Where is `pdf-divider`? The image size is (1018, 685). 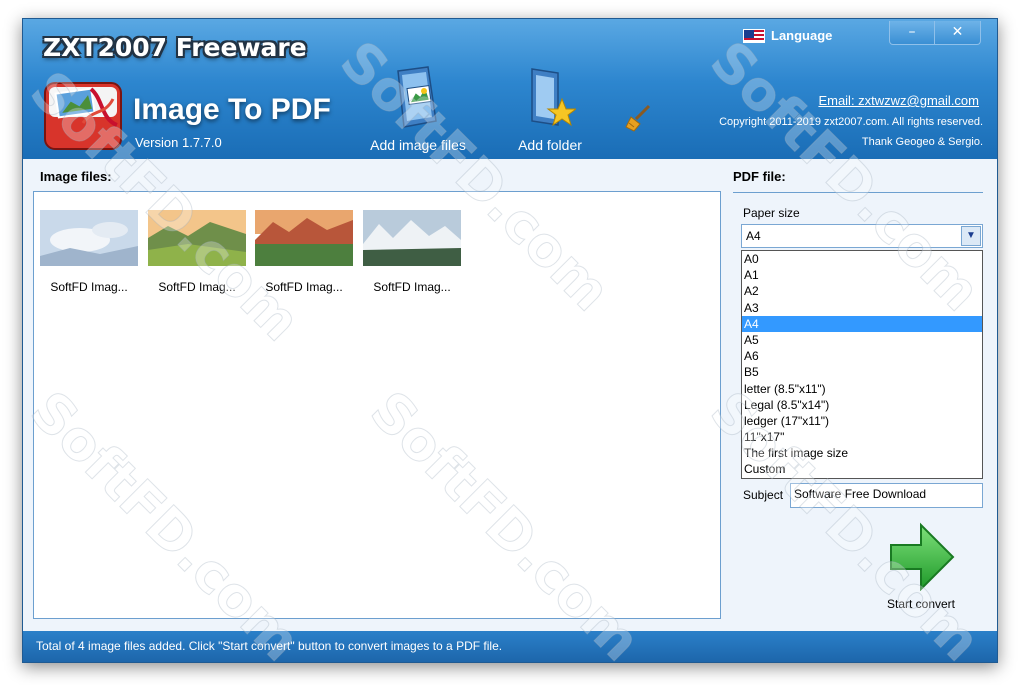 pdf-divider is located at coordinates (858, 192).